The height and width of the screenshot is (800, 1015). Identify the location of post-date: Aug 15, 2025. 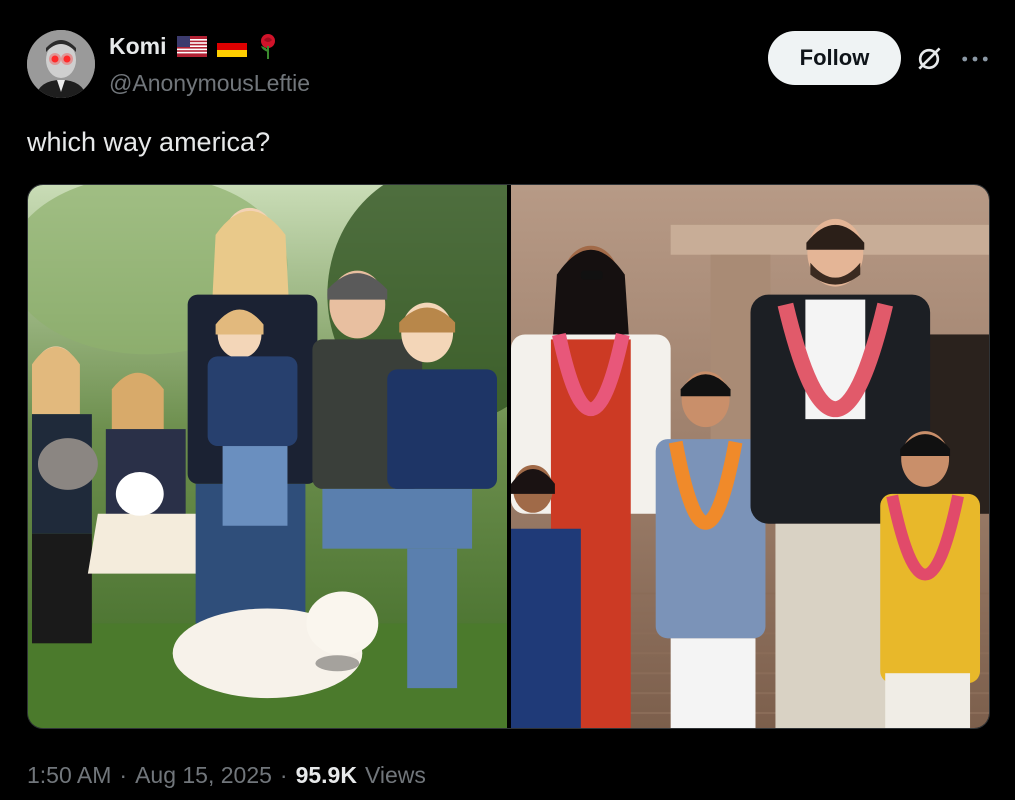
(203, 775).